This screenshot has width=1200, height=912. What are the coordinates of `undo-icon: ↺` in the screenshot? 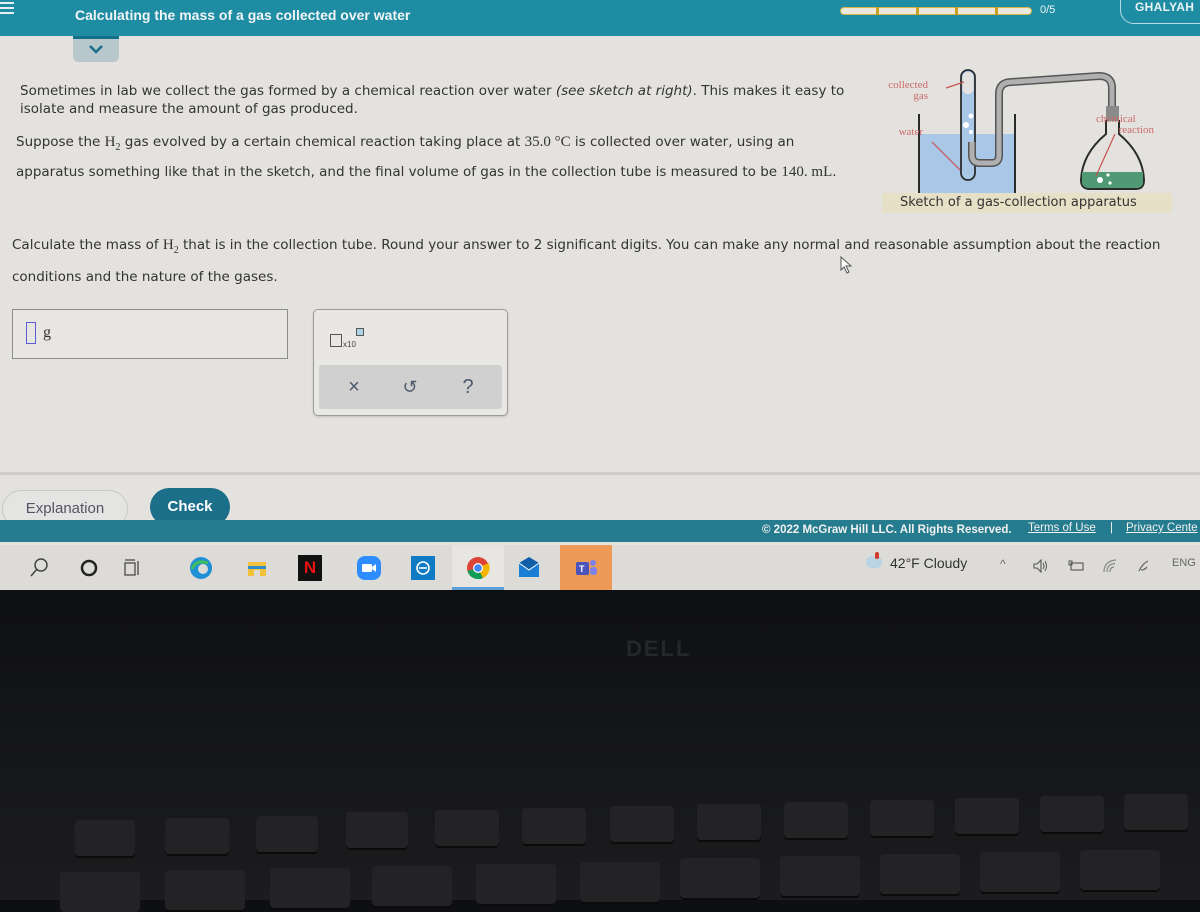 It's located at (410, 387).